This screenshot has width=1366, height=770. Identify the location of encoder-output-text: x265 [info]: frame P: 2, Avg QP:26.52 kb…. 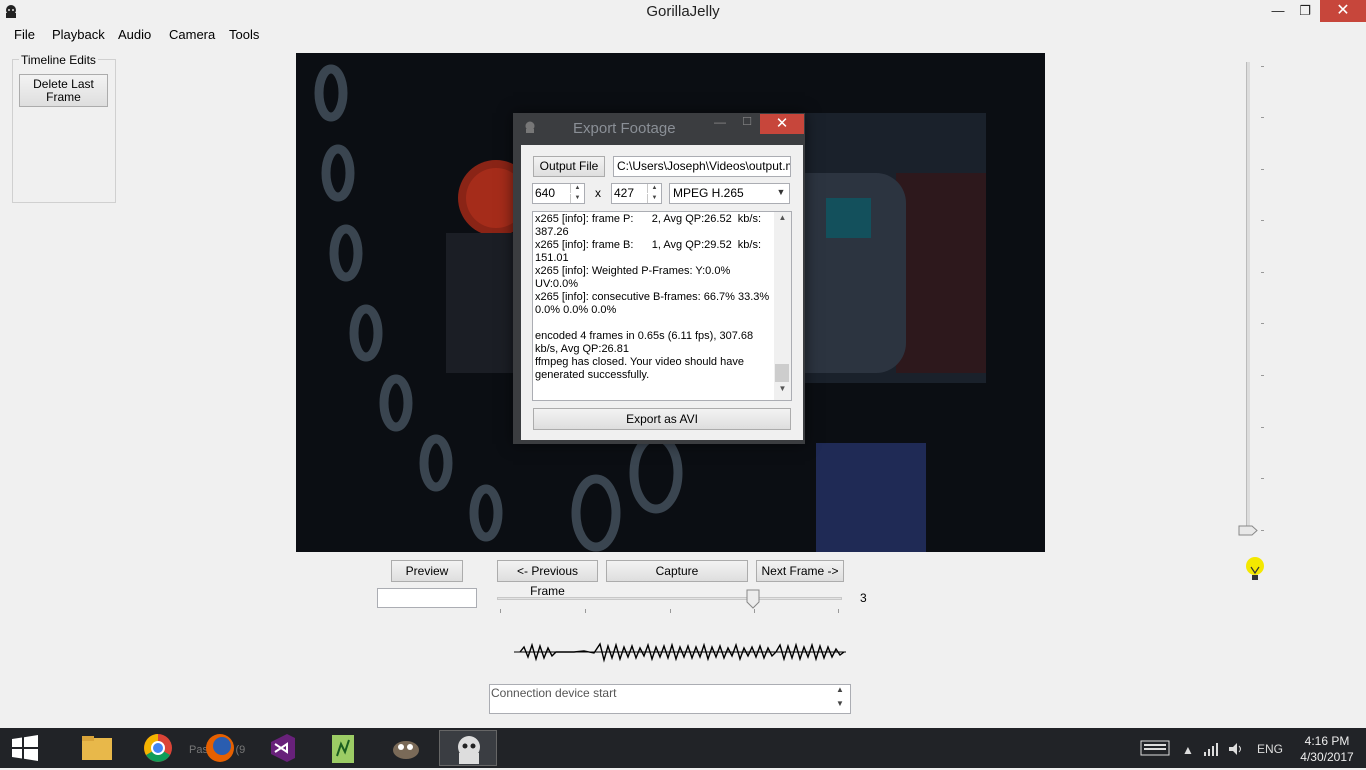
(652, 297).